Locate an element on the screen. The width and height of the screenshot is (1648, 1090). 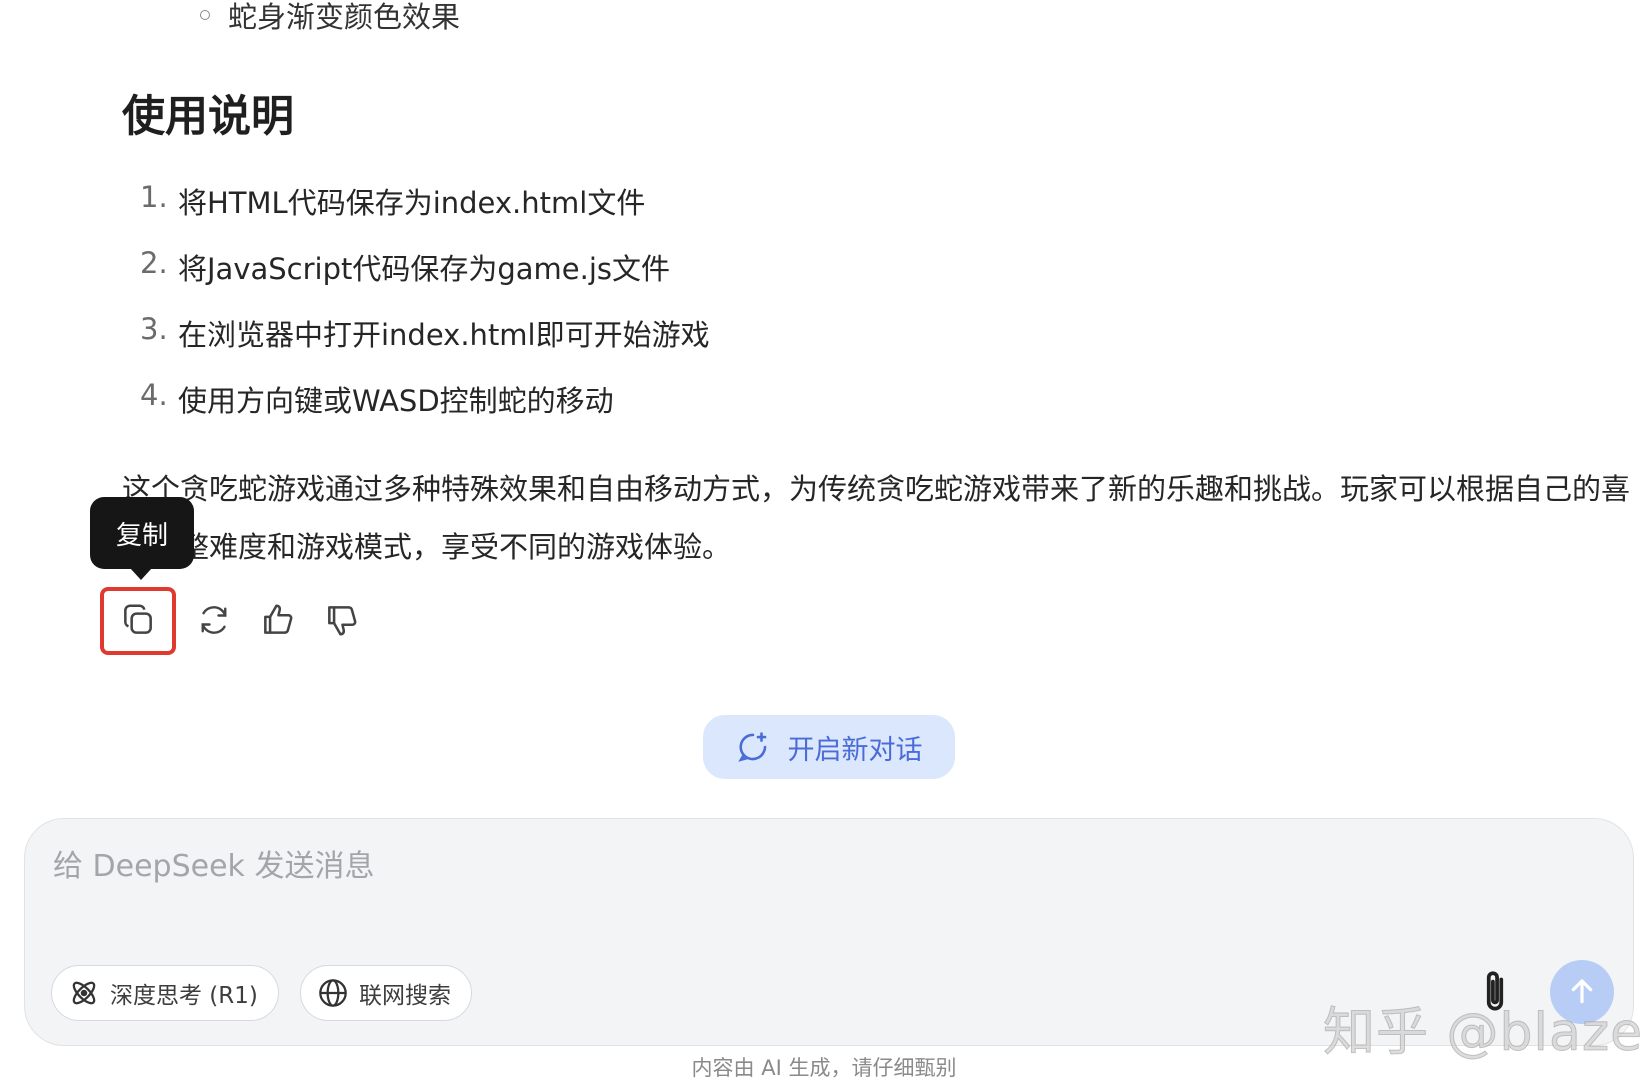
thumbs-up-icon is located at coordinates (278, 621).